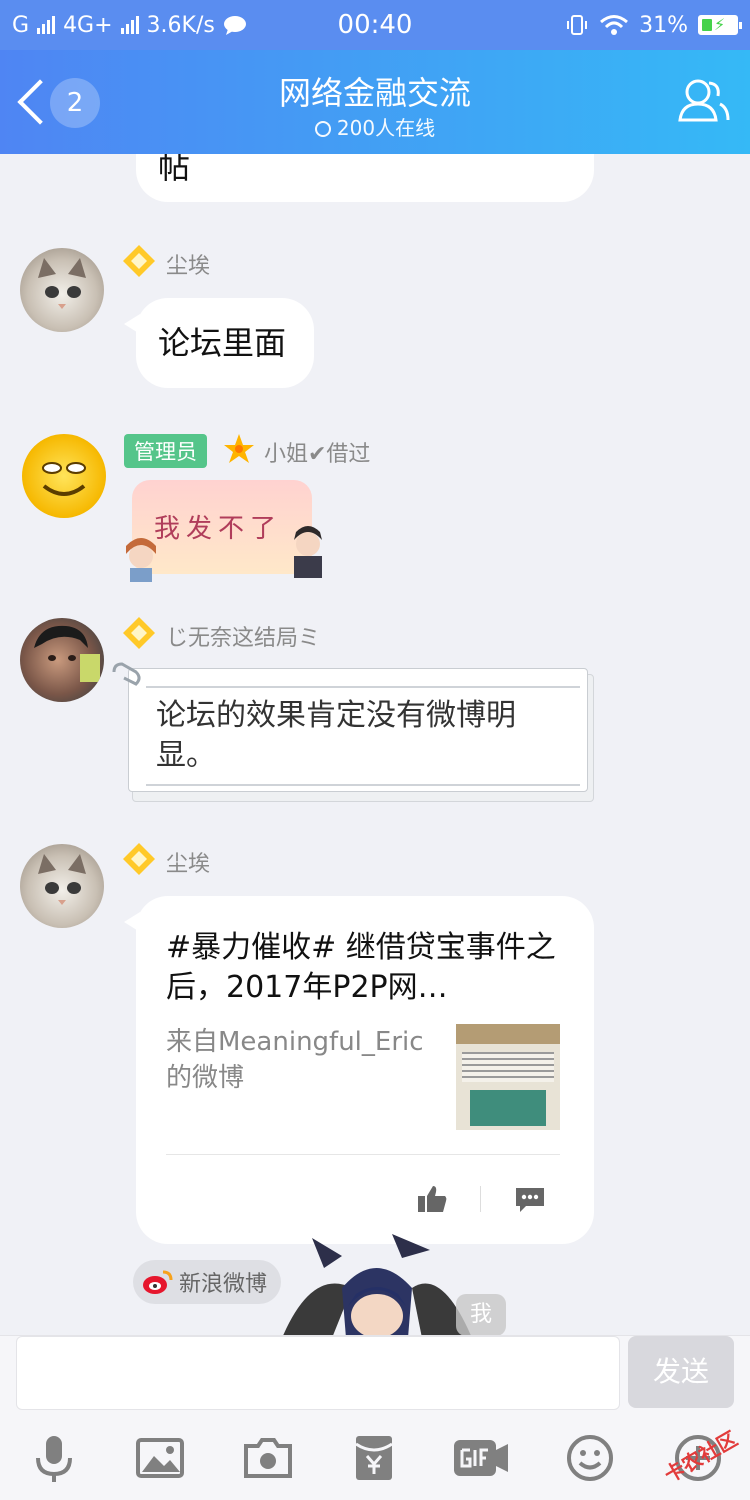  What do you see at coordinates (614, 25) in the screenshot?
I see `wifi-icon` at bounding box center [614, 25].